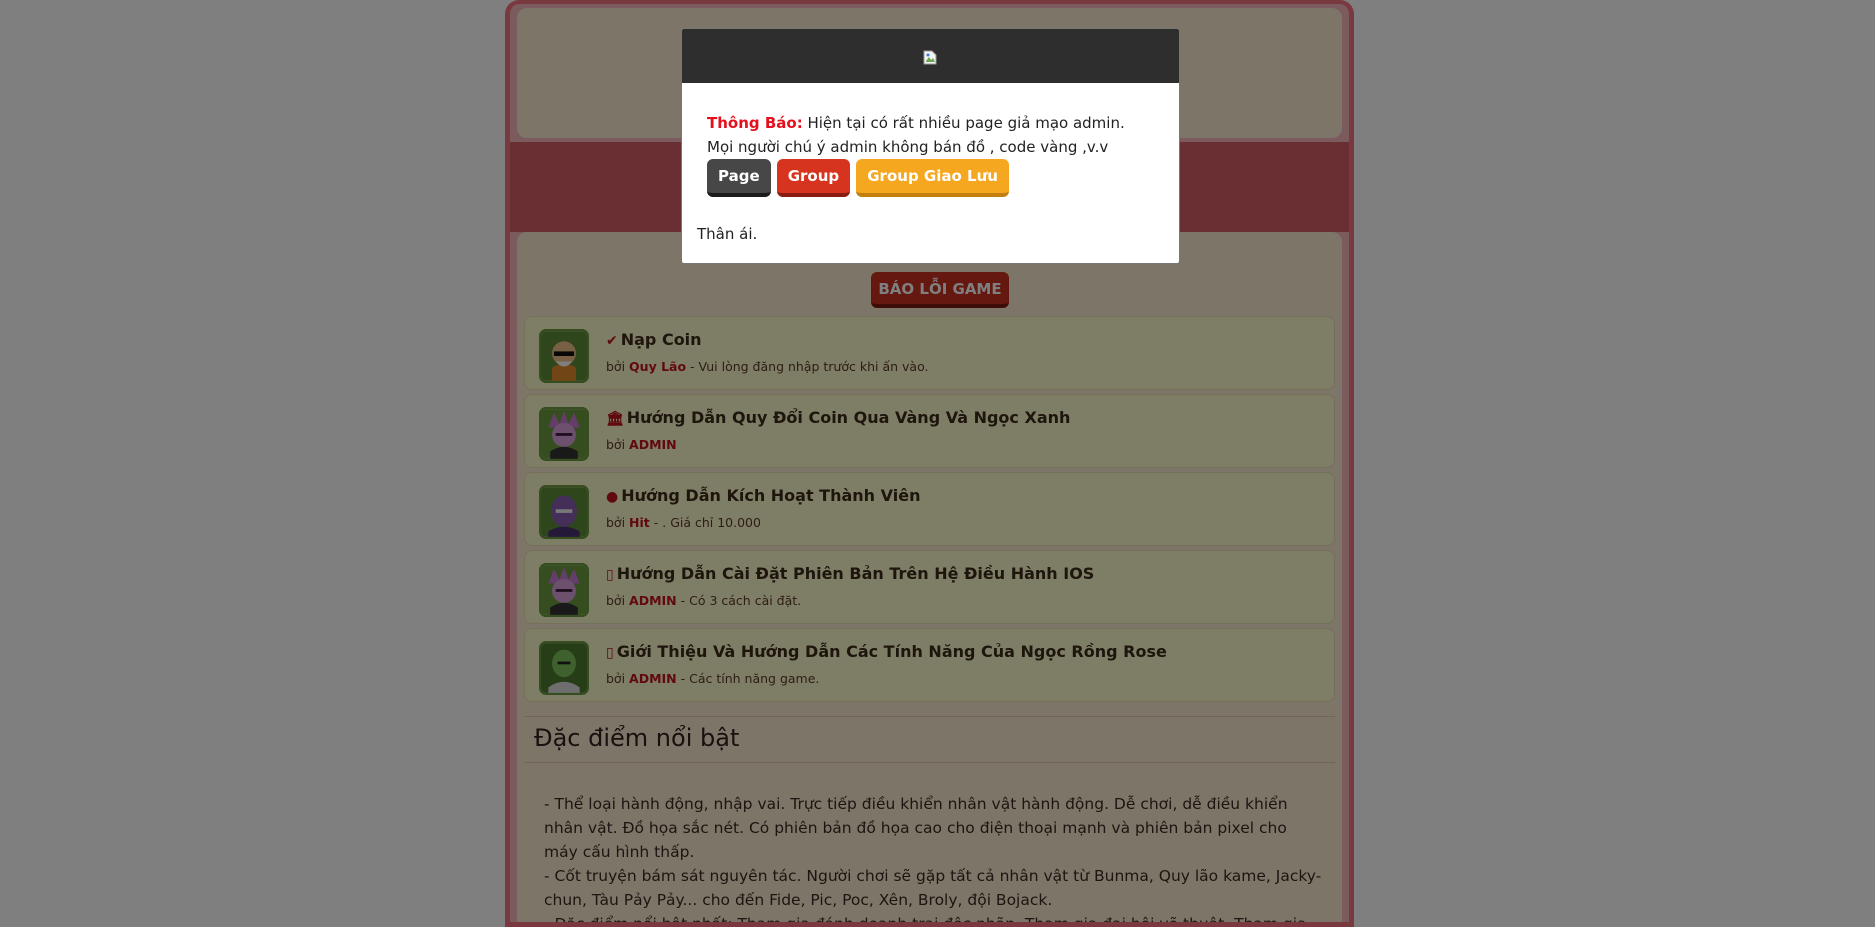 The height and width of the screenshot is (927, 1875). Describe the element at coordinates (727, 234) in the screenshot. I see `signoff-text: Thân ái.` at that location.